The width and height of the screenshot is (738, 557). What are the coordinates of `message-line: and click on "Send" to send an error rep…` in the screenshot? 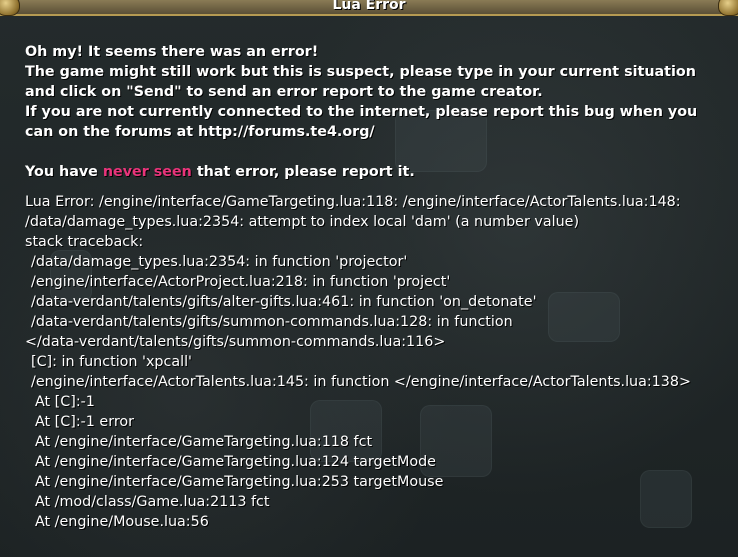 It's located at (284, 92).